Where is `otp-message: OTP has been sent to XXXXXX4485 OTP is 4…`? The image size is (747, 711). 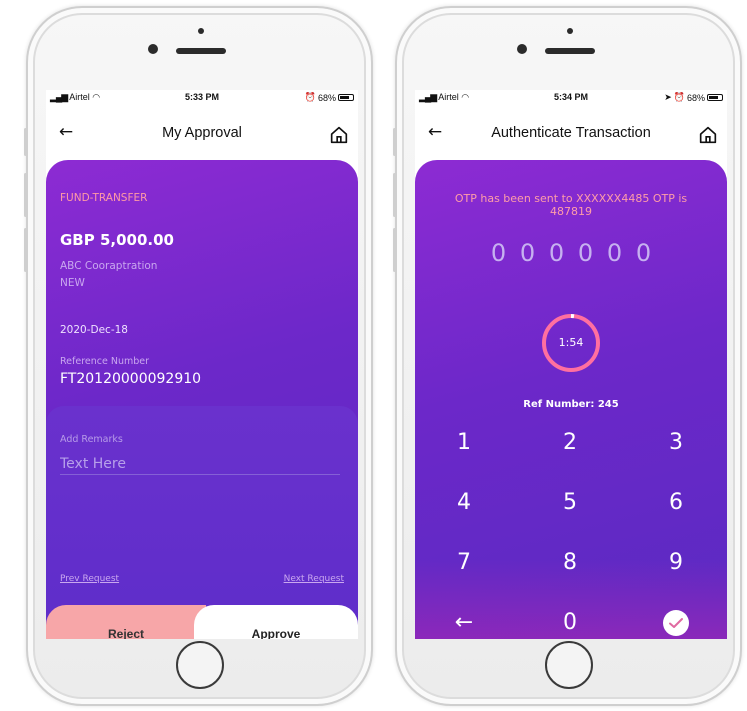
otp-message: OTP has been sent to XXXXXX4485 OTP is 4… is located at coordinates (571, 205).